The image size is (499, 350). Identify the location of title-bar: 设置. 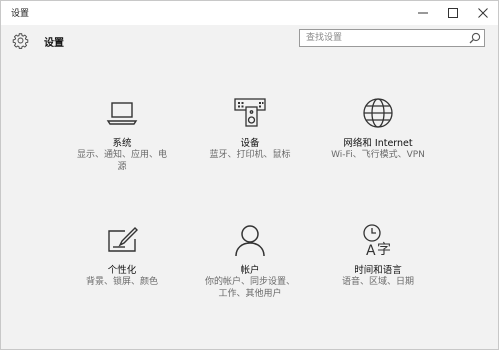
(249, 13).